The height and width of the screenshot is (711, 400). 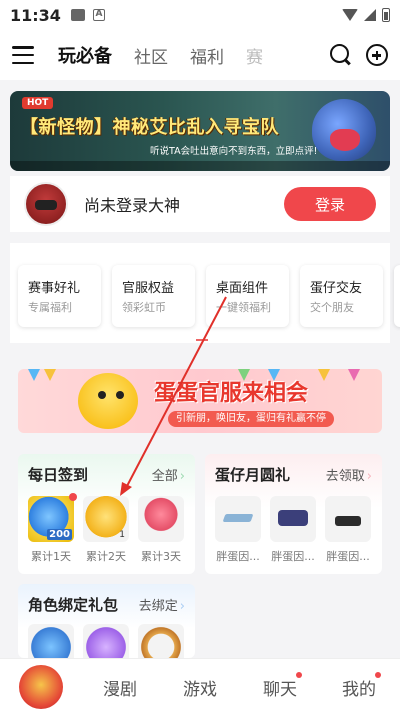 I want to click on login-prompt: 尚未登录大神, so click(x=132, y=205).